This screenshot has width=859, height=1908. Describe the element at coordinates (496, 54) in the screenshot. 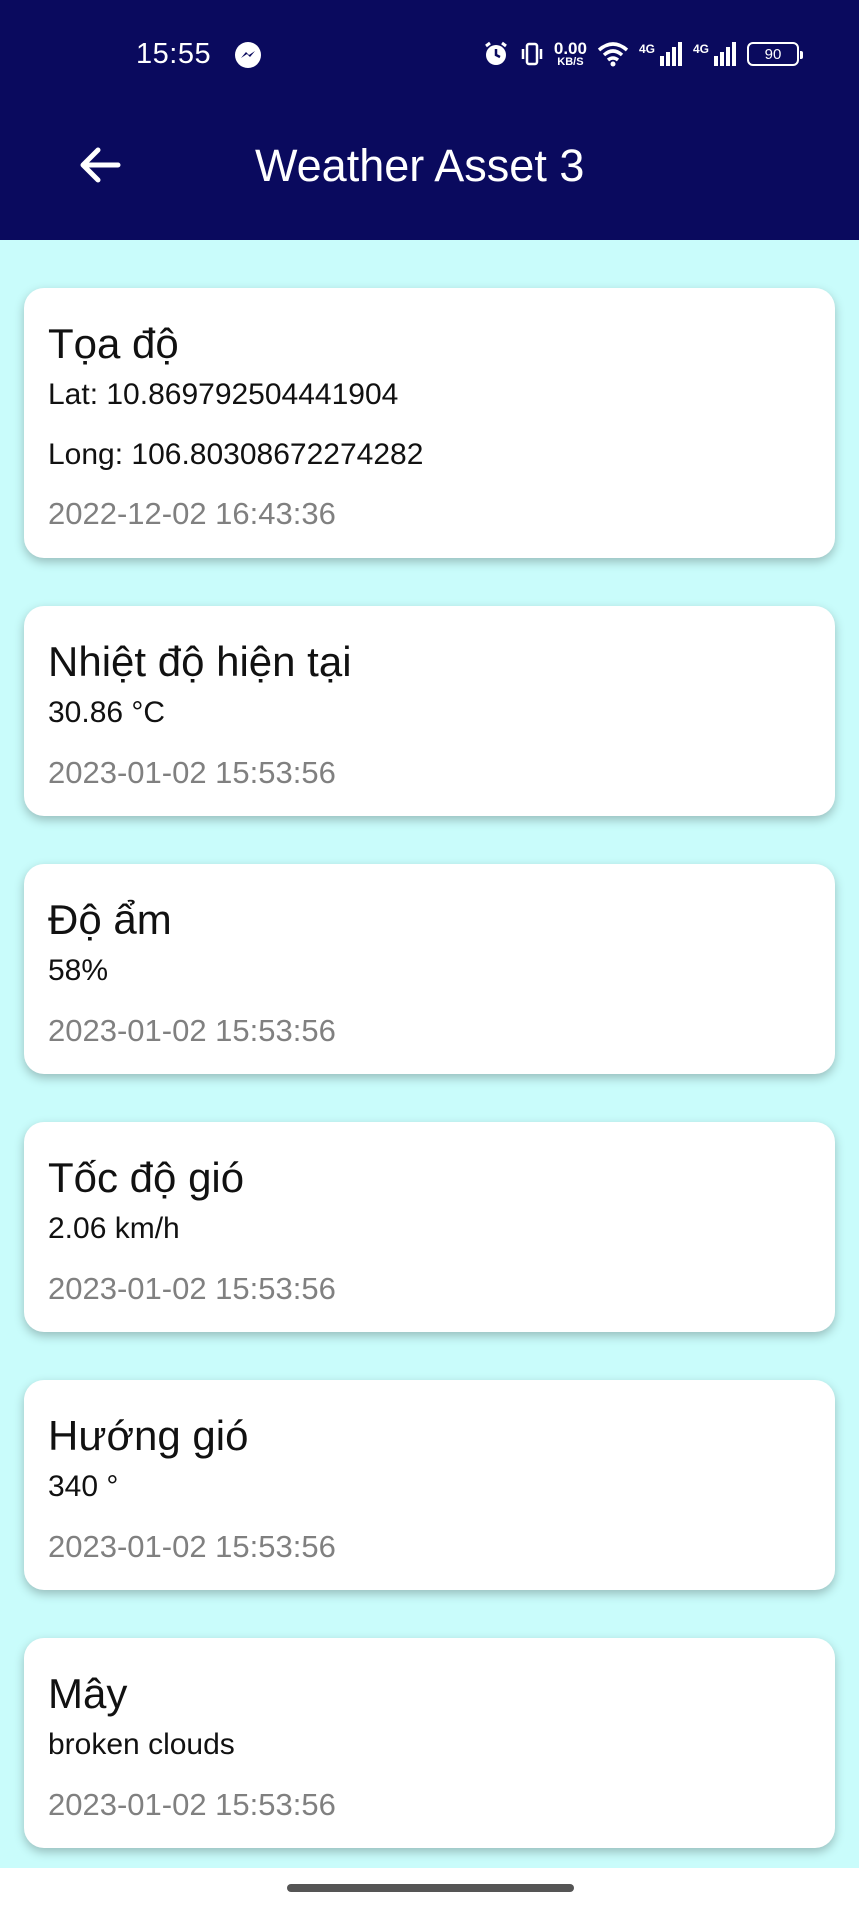

I see `alarm-icon` at that location.